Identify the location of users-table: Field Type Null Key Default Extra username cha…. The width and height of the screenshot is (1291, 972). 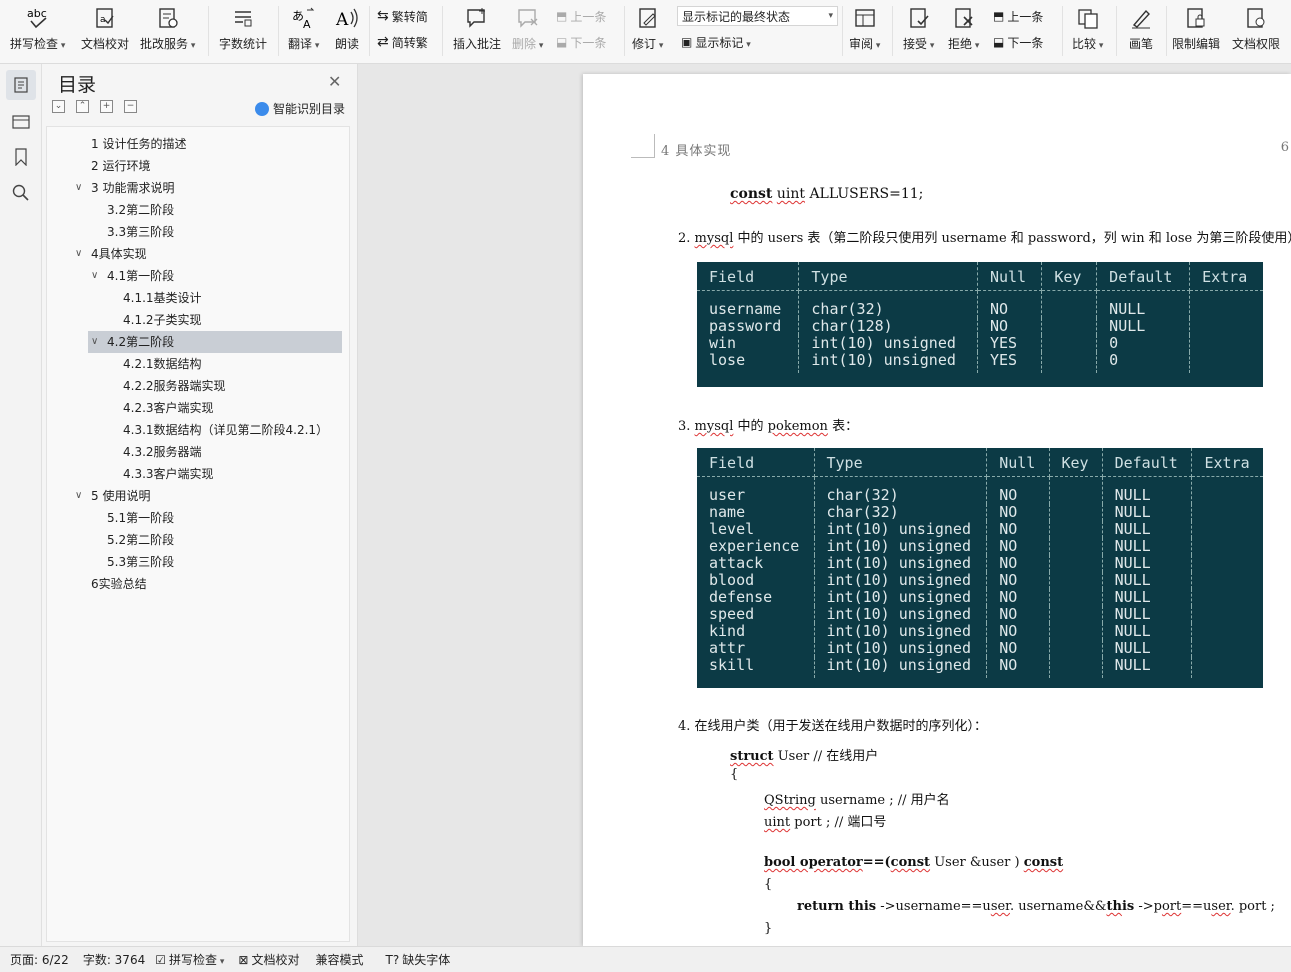
(980, 317).